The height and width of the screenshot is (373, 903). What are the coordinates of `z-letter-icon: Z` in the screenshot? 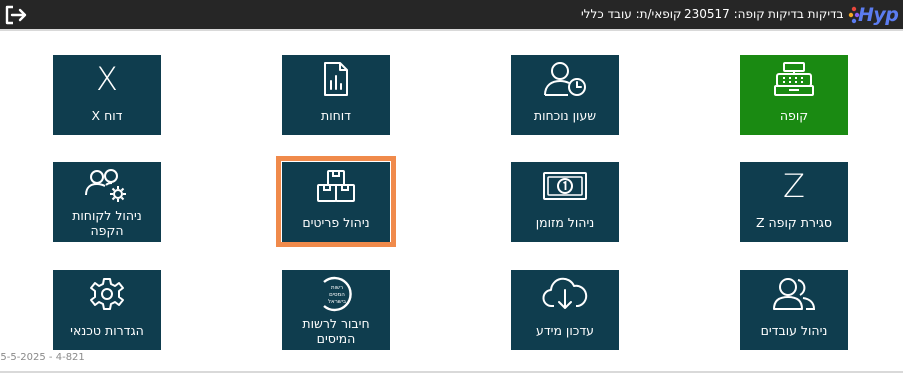 It's located at (794, 186).